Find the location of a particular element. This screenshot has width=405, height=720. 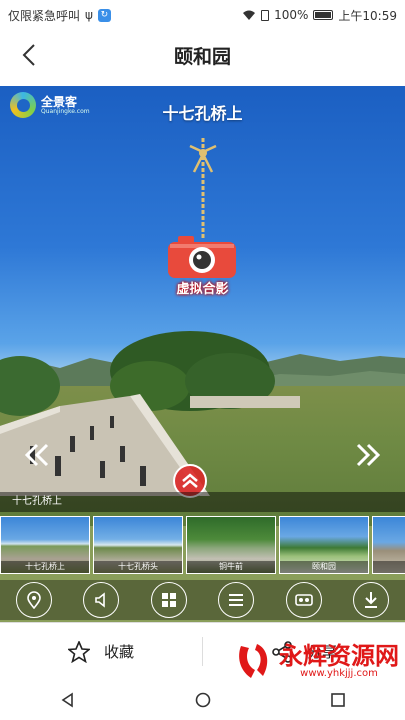

back-button is located at coordinates (29, 55).